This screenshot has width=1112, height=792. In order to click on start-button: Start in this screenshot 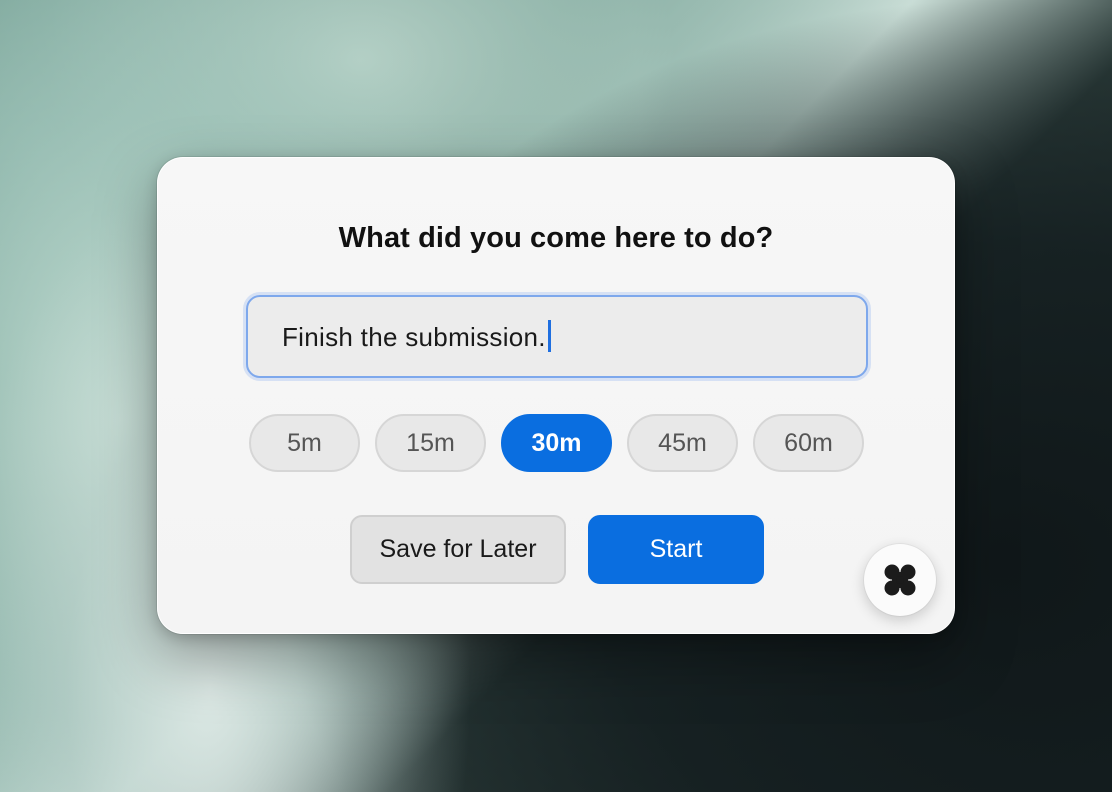, I will do `click(676, 549)`.